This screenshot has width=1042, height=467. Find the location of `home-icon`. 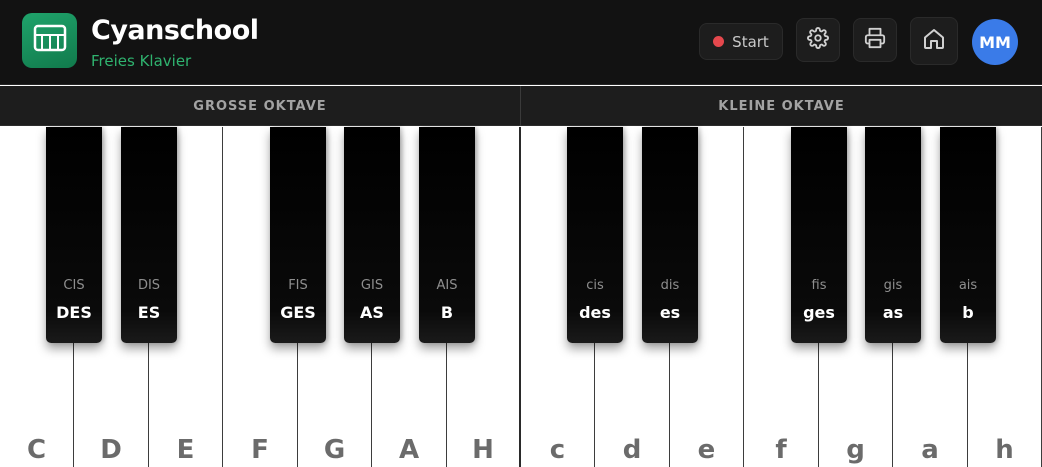

home-icon is located at coordinates (934, 41).